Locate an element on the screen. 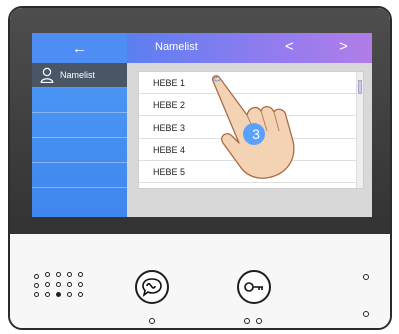  title-bar: Namelist < > is located at coordinates (249, 48).